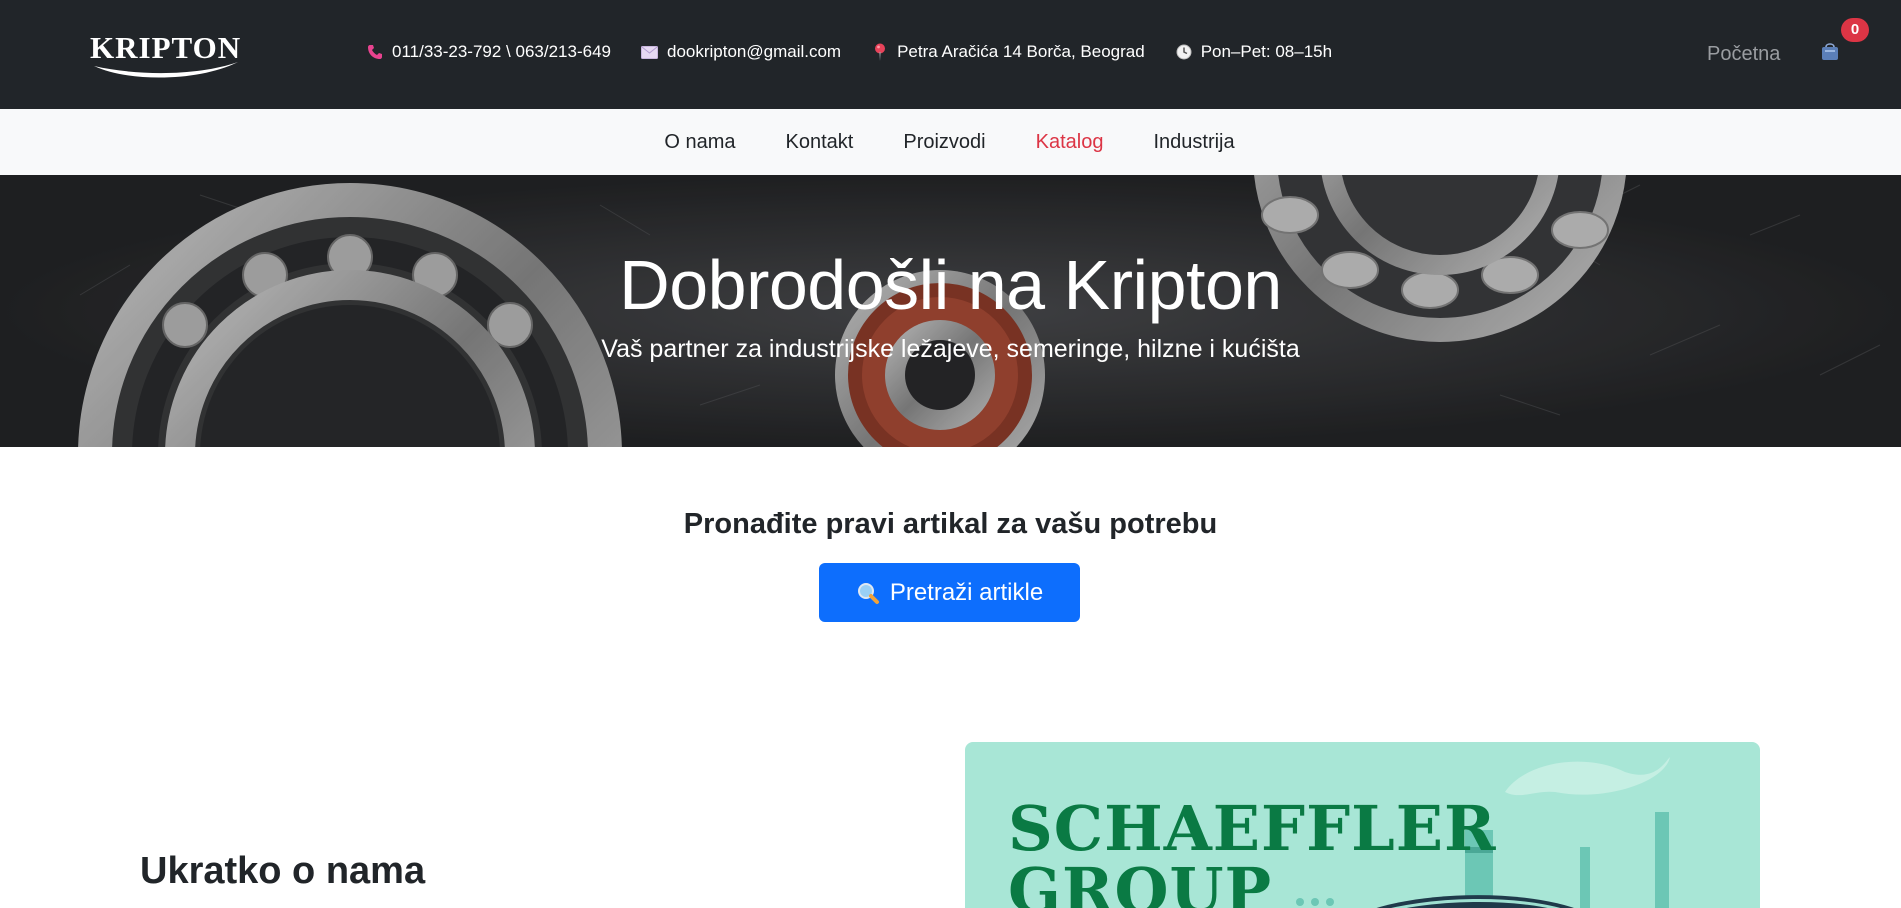 The width and height of the screenshot is (1901, 908). I want to click on hours-text: Pon–Pet: 08–15h, so click(1266, 51).